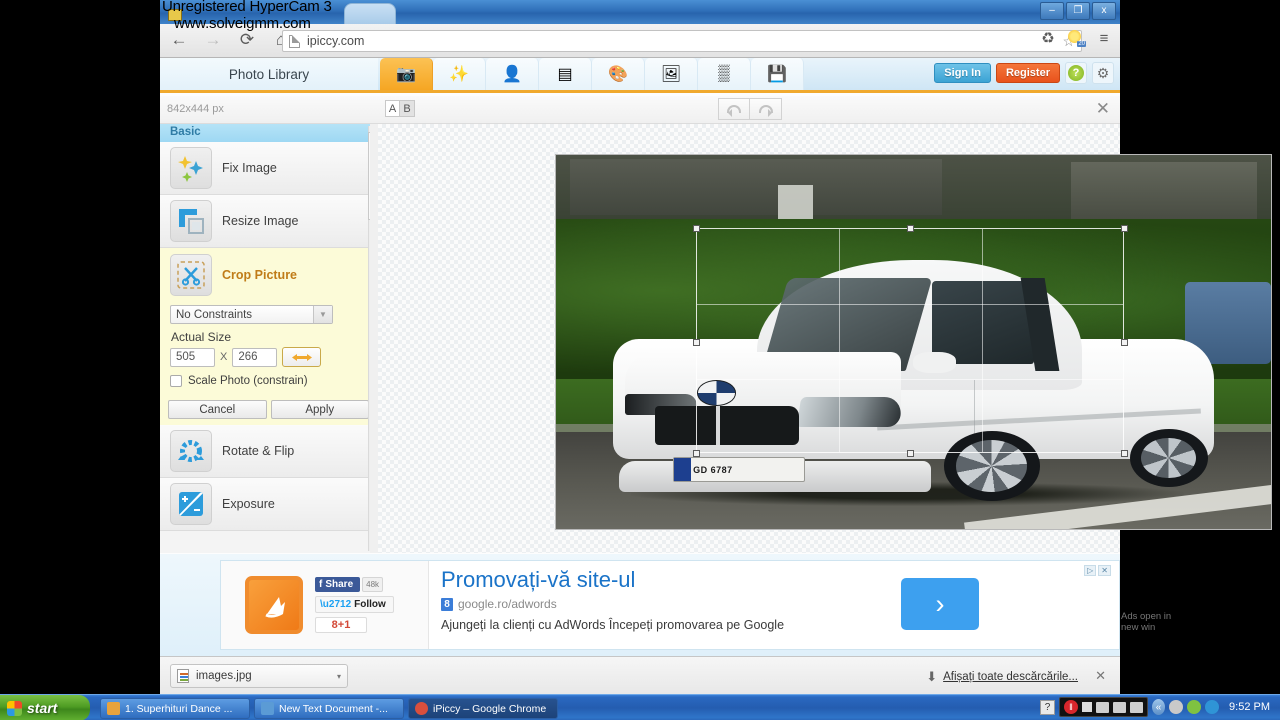 The width and height of the screenshot is (1280, 720). Describe the element at coordinates (910, 341) in the screenshot. I see `crop-selection-rect` at that location.